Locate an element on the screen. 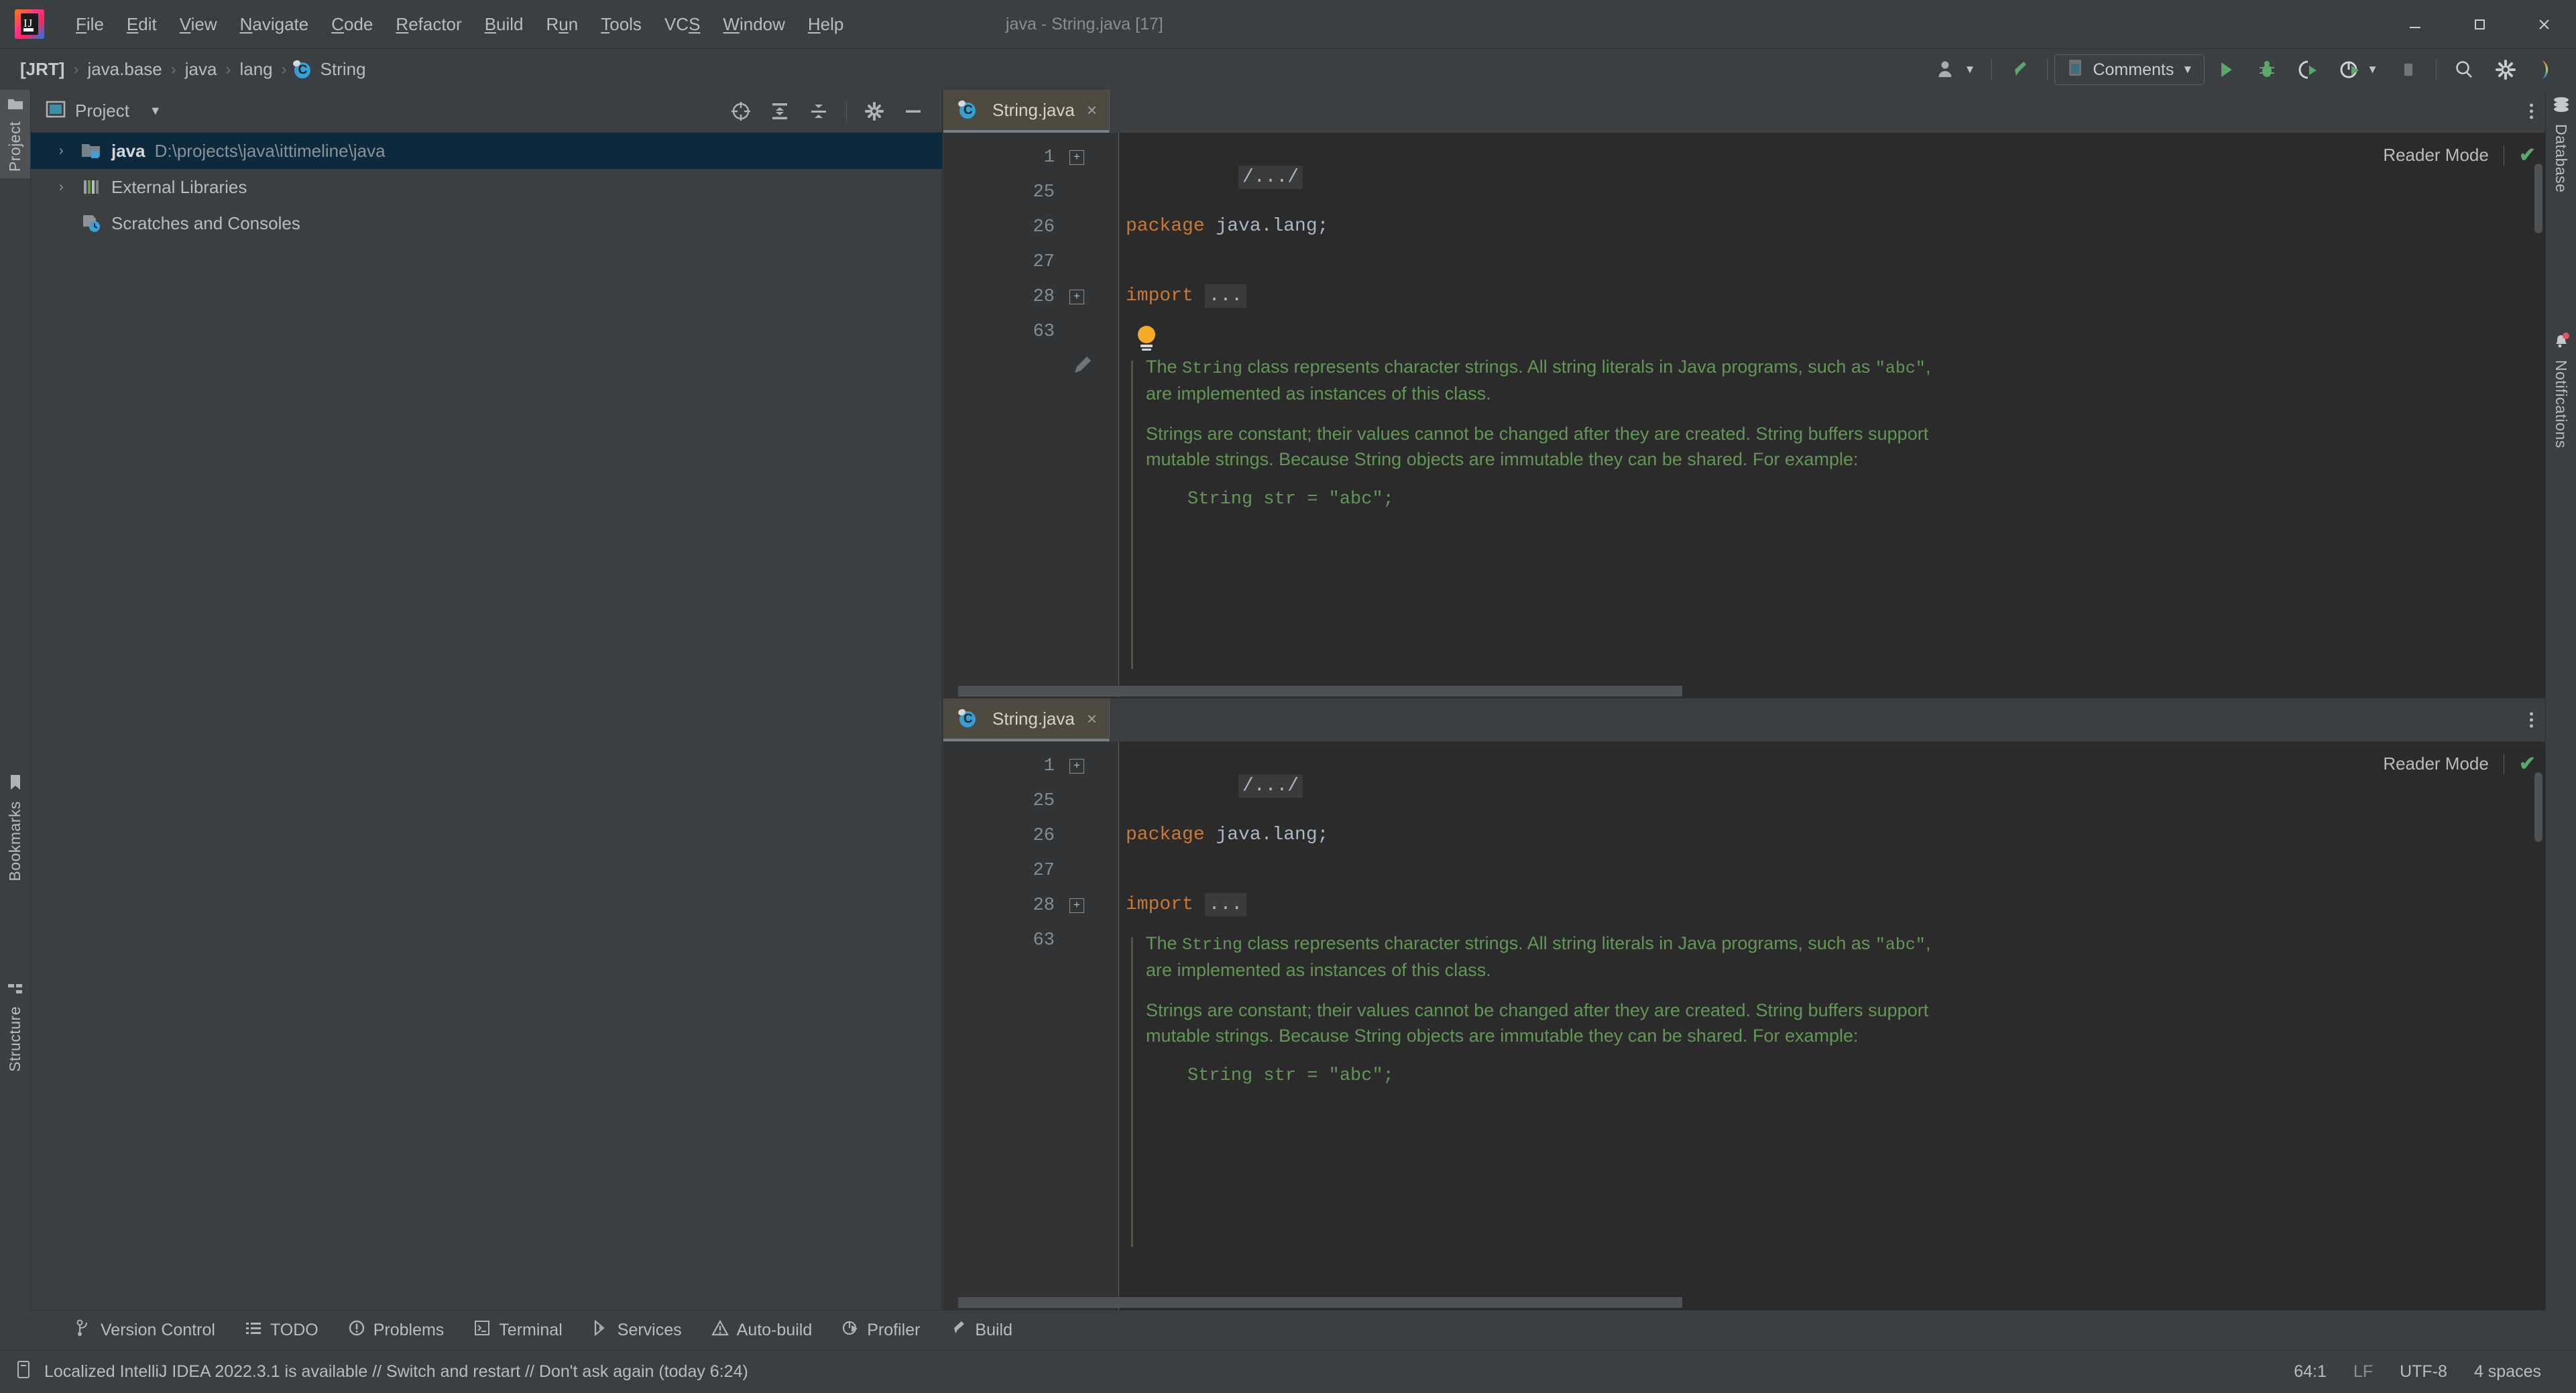 The width and height of the screenshot is (2576, 1393). account-icon: ▼ is located at coordinates (1956, 69).